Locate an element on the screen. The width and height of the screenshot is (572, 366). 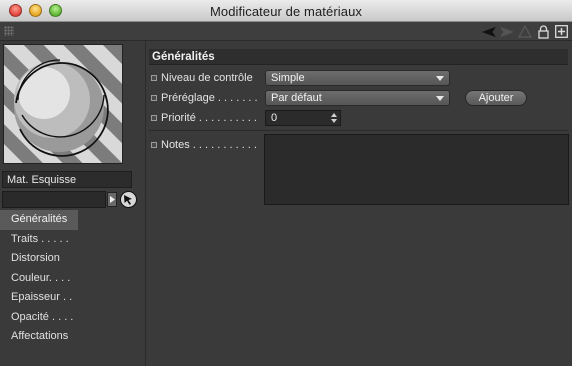
nav-item-traits: Traits . . . . . is located at coordinates (73, 240).